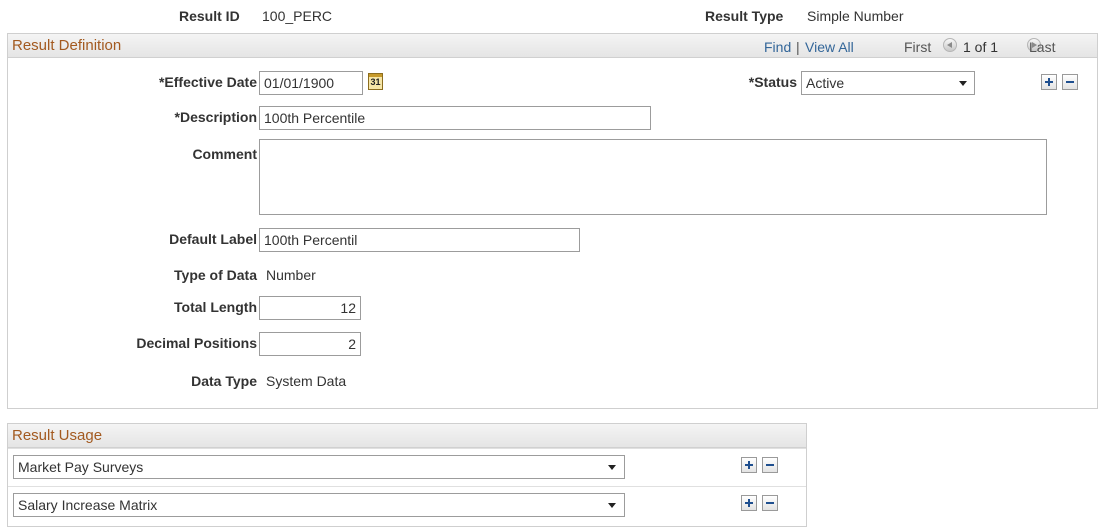 Image resolution: width=1100 pixels, height=529 pixels. Describe the element at coordinates (311, 83) in the screenshot. I see `effective-date-input: 01/01/1900` at that location.